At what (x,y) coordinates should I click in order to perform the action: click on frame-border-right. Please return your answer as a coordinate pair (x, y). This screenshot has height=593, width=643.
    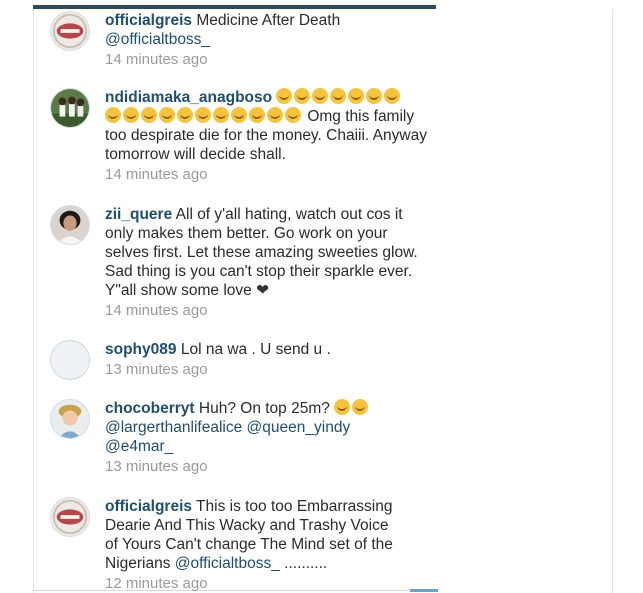
    Looking at the image, I should click on (612, 301).